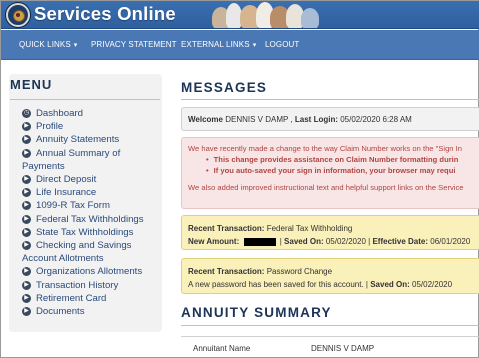 The width and height of the screenshot is (479, 358). Describe the element at coordinates (77, 252) in the screenshot. I see `sidebar-item-label: Checking and Savings Account Allotments` at that location.